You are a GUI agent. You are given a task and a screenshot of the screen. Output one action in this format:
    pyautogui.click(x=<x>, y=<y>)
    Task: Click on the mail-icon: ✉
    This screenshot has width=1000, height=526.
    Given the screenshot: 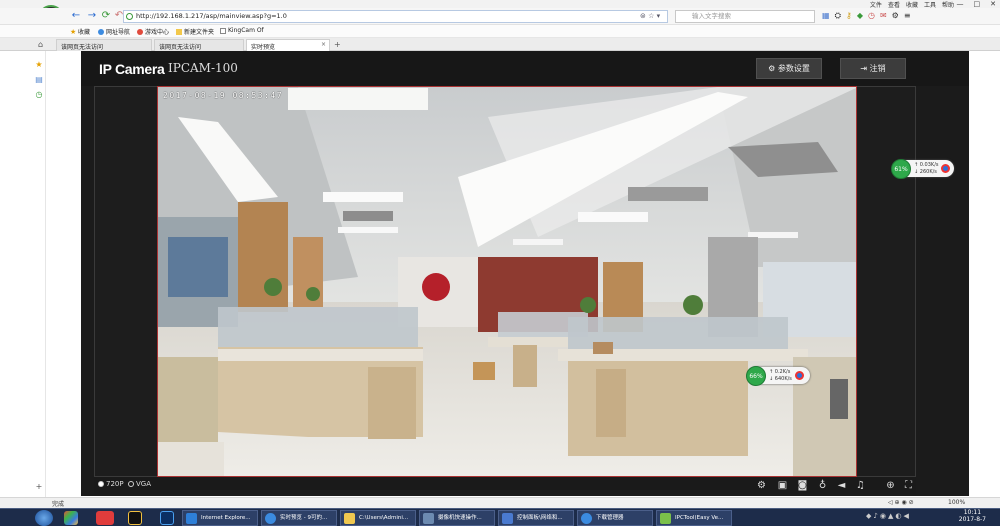 What is the action you would take?
    pyautogui.click(x=883, y=16)
    